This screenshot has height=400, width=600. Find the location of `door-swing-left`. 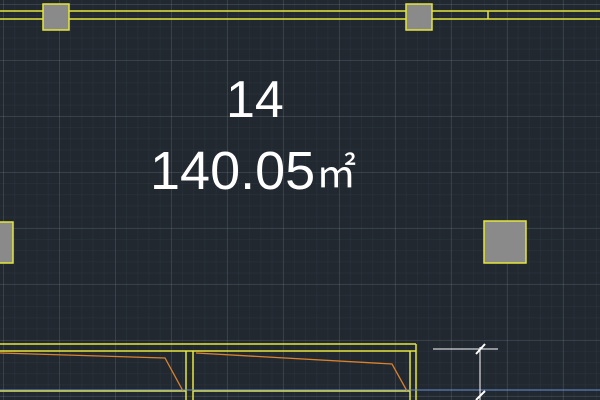

door-swing-left is located at coordinates (92, 372).